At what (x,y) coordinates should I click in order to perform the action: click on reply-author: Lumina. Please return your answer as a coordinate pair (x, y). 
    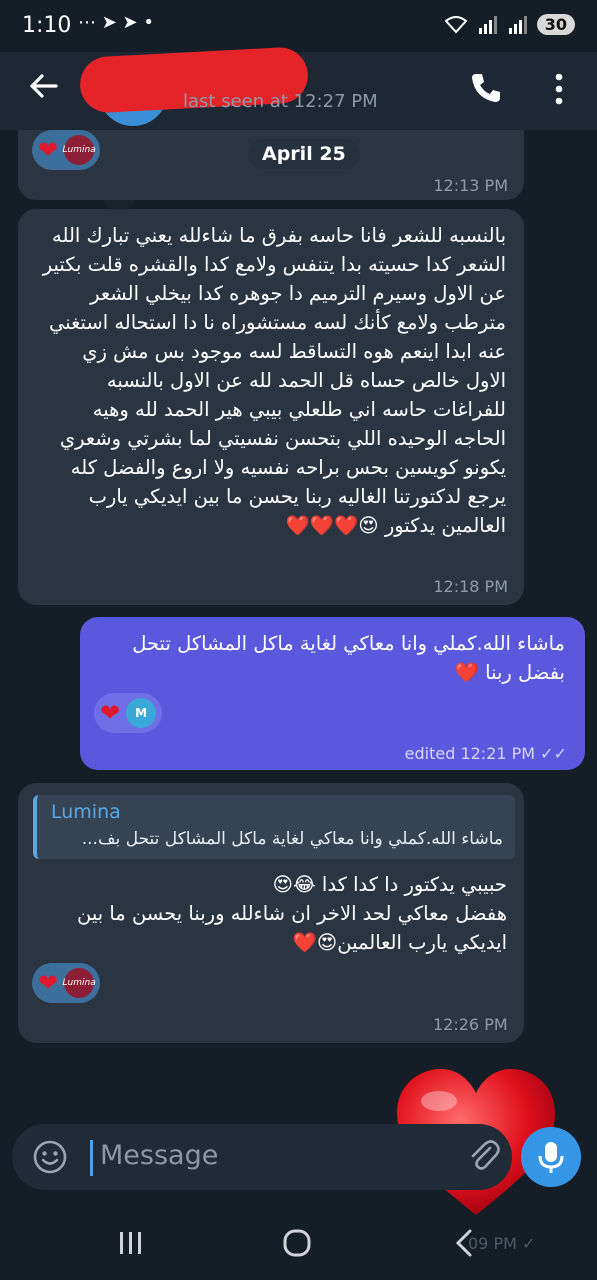
    Looking at the image, I should click on (86, 812).